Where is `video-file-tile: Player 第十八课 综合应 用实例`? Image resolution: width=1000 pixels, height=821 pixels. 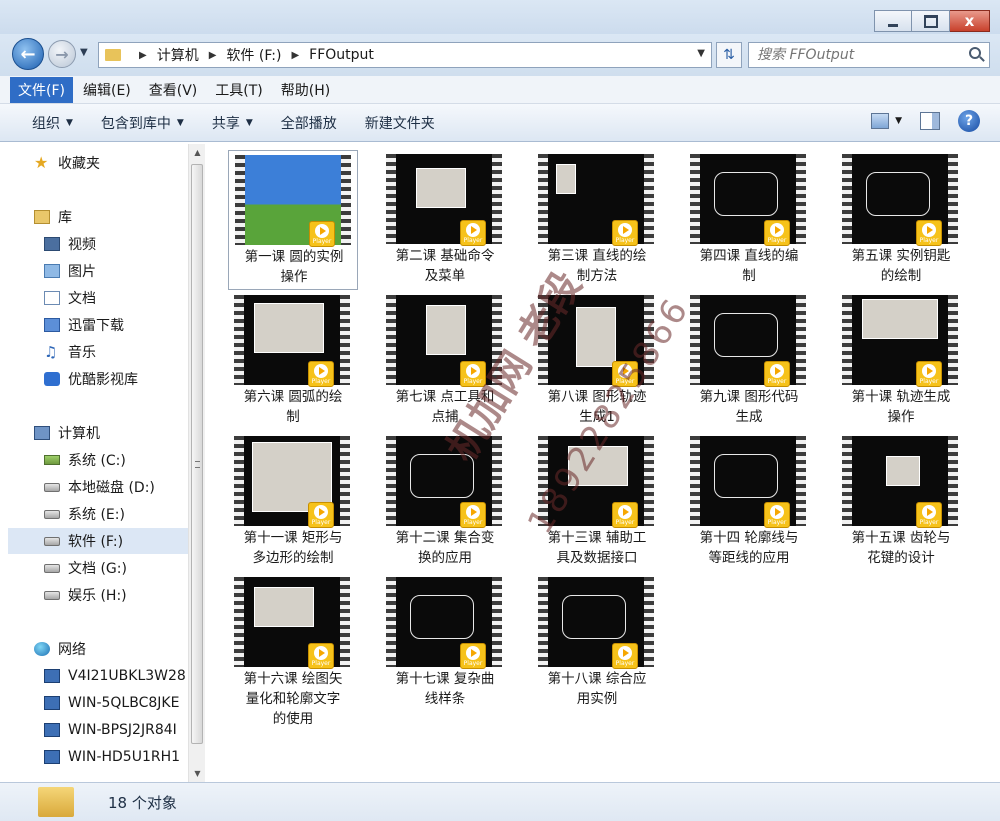 video-file-tile: Player 第十八课 综合应 用实例 is located at coordinates (597, 643).